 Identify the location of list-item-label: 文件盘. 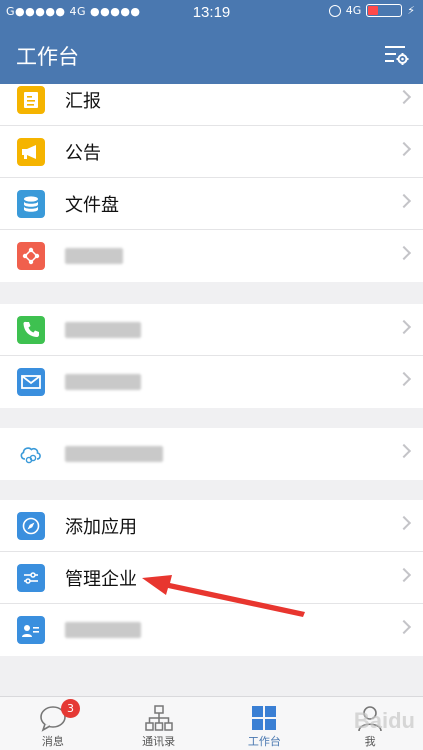
(92, 205).